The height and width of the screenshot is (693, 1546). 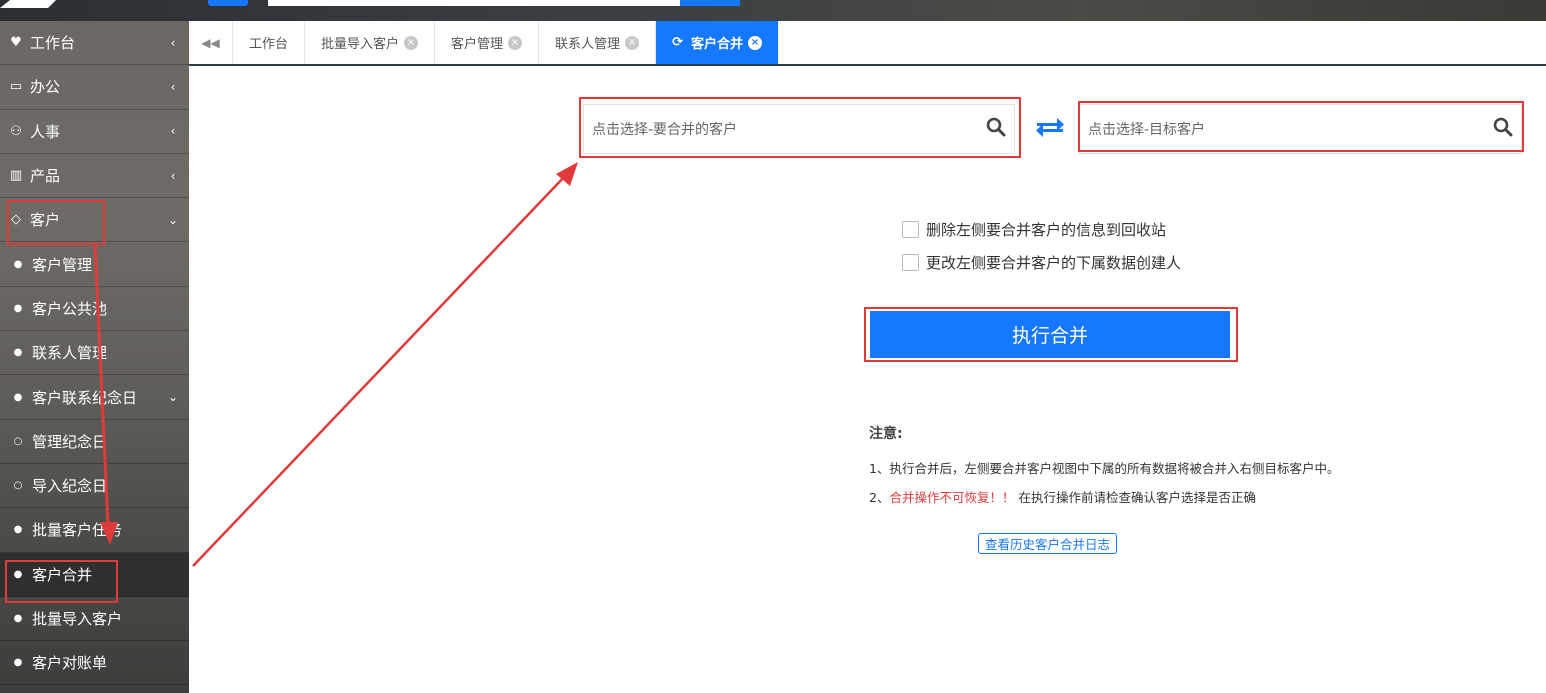 I want to click on merge-history-log-link: 查看历史客户合并日志, so click(x=1048, y=543).